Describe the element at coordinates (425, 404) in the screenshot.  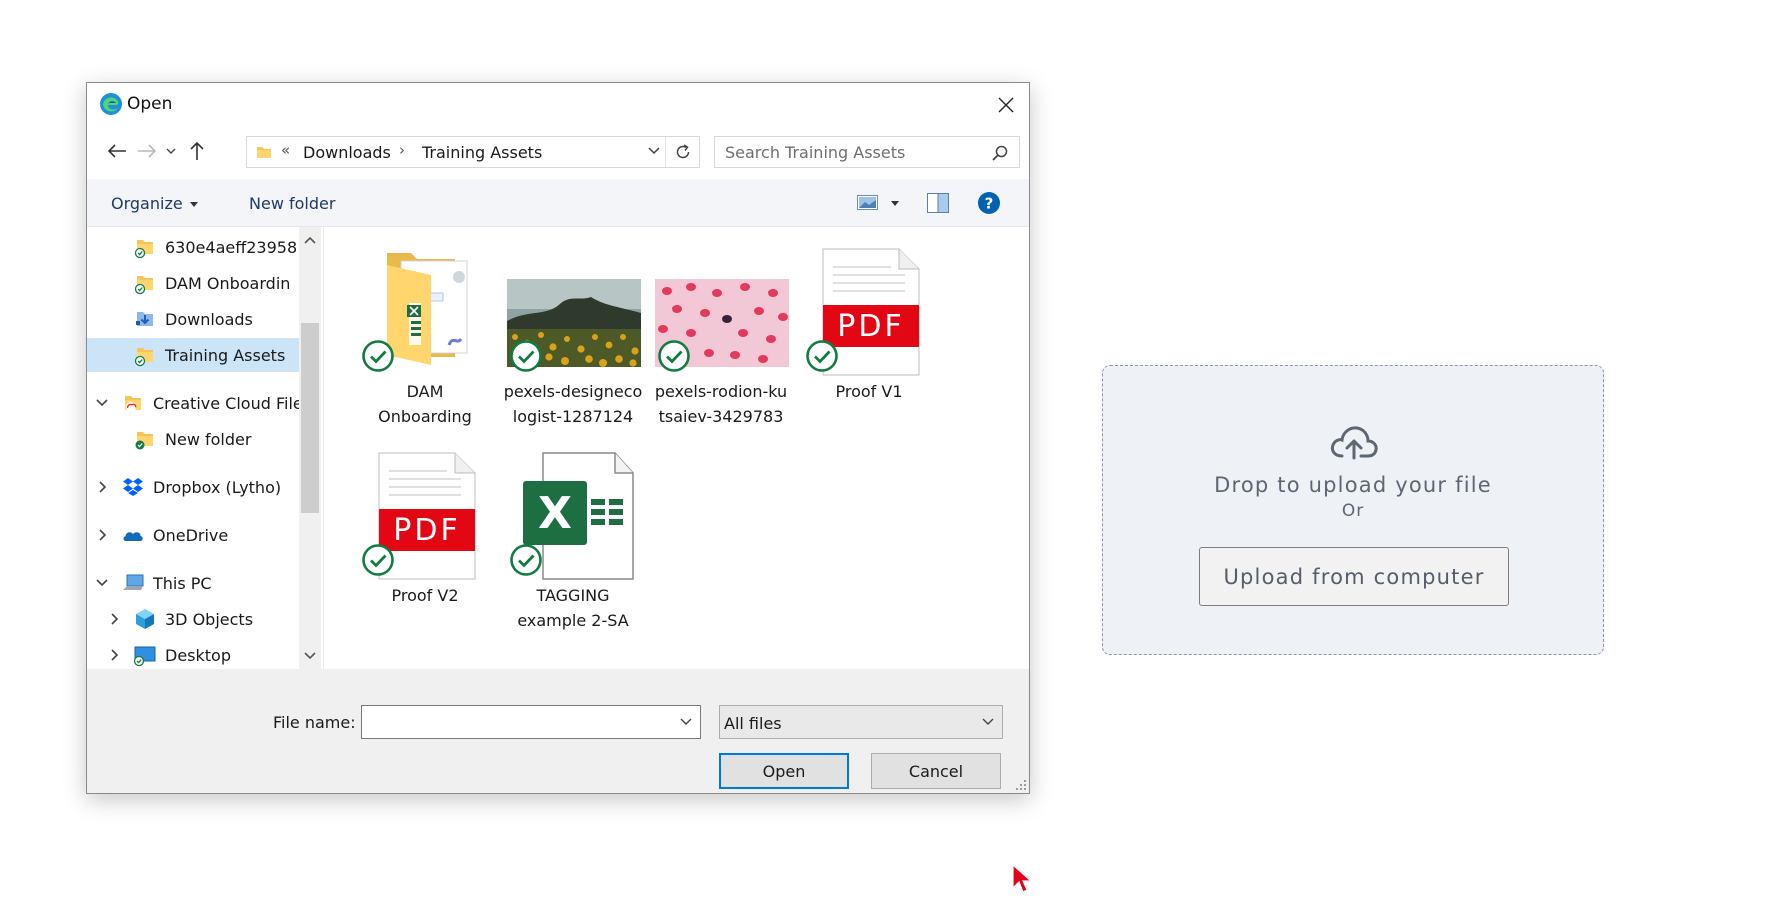
I see `file-name: DAM Onboarding` at that location.